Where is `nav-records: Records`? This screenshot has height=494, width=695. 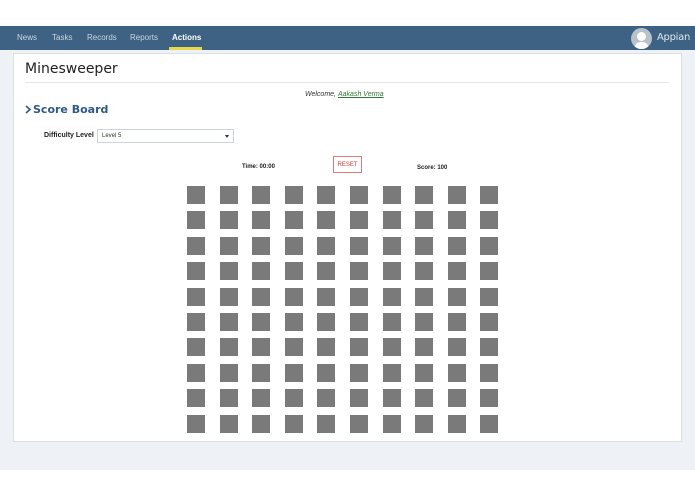
nav-records: Records is located at coordinates (102, 37).